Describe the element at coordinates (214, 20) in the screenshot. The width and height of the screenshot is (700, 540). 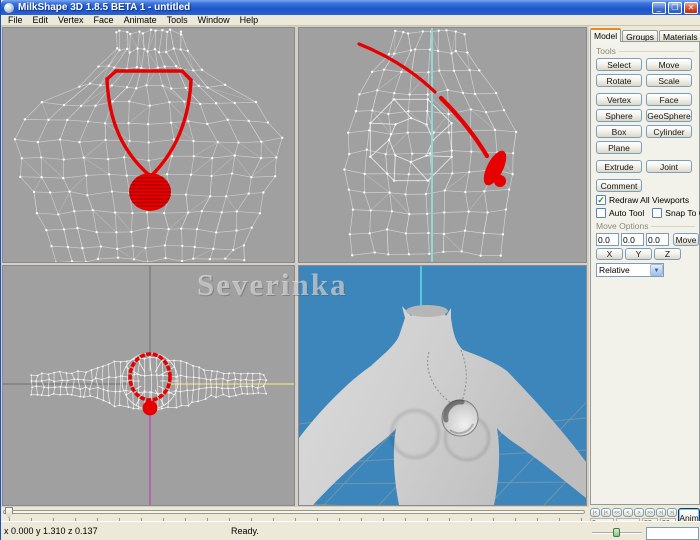
I see `menu-item-window: Window` at that location.